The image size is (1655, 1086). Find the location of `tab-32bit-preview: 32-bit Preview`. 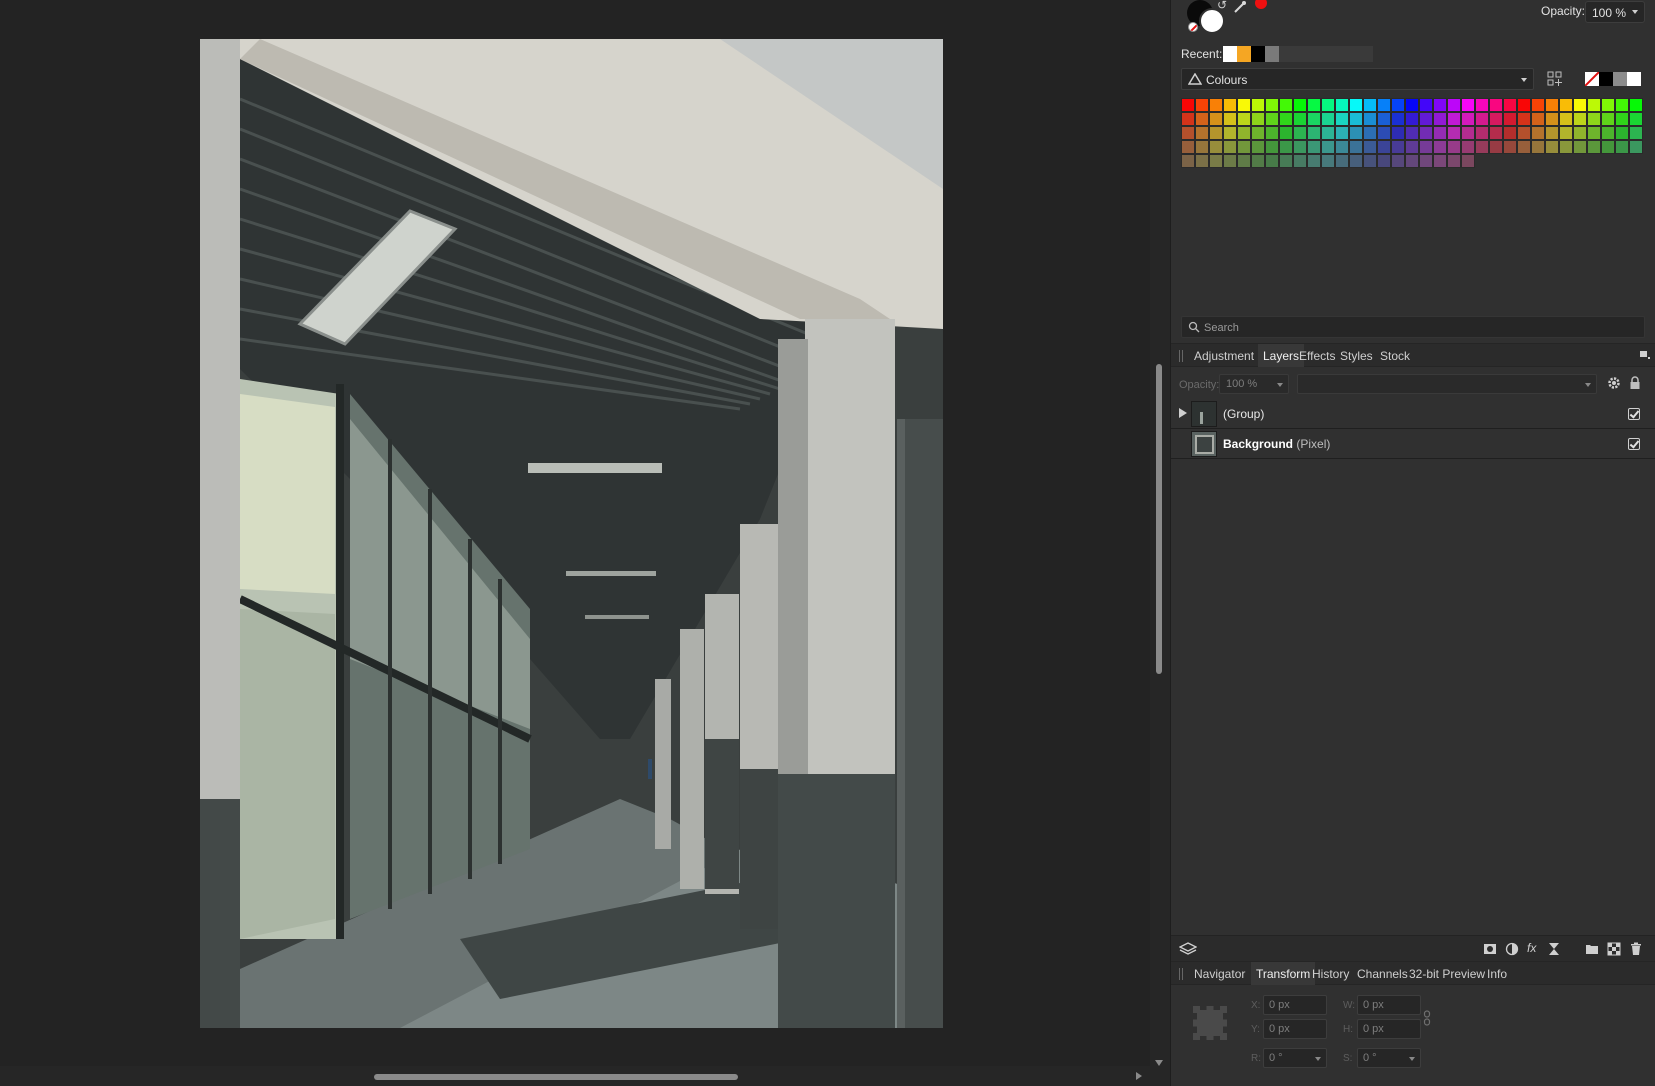

tab-32bit-preview: 32-bit Preview is located at coordinates (1447, 973).